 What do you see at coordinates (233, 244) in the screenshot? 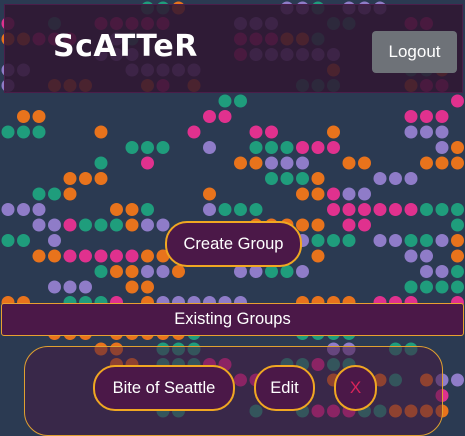
I see `create-group-button: Create Group` at bounding box center [233, 244].